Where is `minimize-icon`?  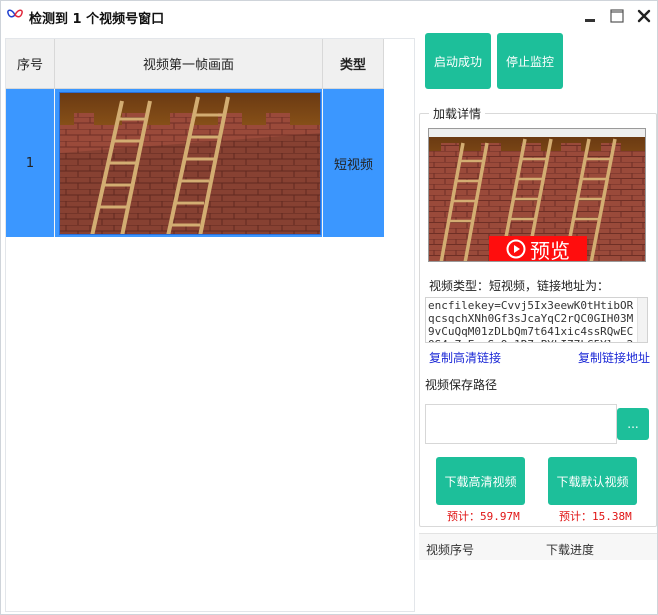 minimize-icon is located at coordinates (590, 16).